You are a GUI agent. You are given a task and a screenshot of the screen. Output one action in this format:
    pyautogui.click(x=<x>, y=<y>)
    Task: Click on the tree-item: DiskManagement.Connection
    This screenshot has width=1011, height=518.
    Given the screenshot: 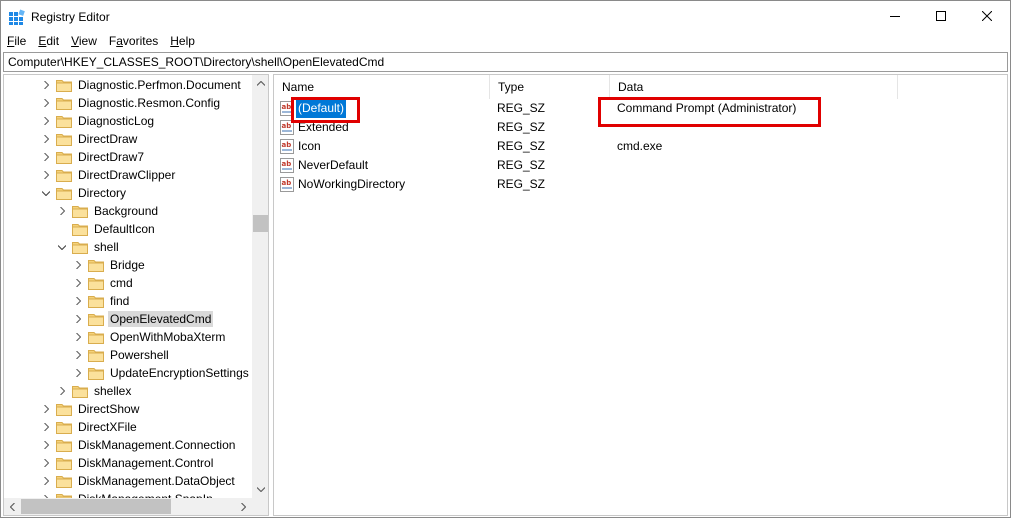 What is the action you would take?
    pyautogui.click(x=138, y=445)
    